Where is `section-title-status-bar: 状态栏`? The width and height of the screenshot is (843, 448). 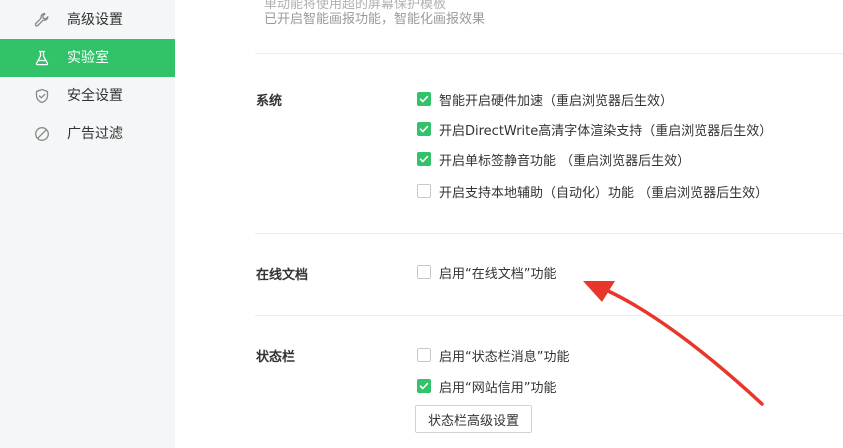 section-title-status-bar: 状态栏 is located at coordinates (276, 357).